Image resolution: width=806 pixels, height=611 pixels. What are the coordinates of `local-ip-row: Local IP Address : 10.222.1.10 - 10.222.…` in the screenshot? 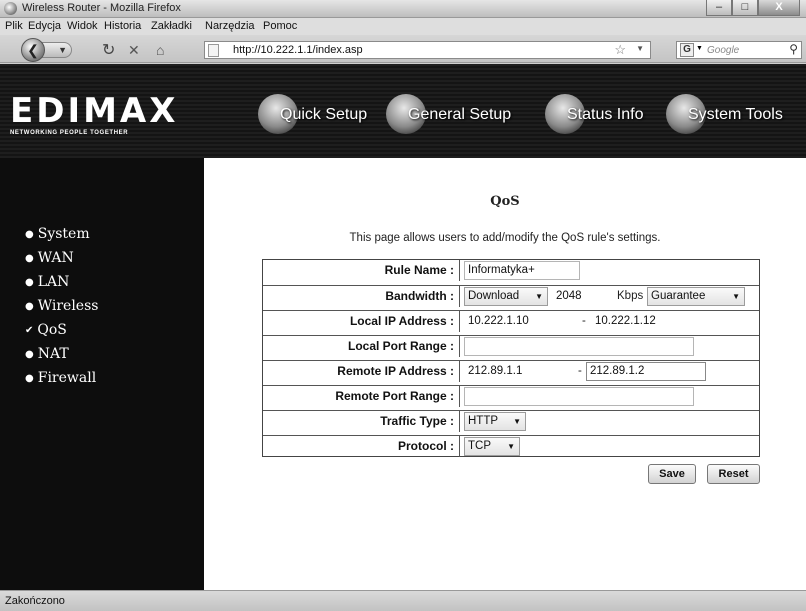 It's located at (511, 321).